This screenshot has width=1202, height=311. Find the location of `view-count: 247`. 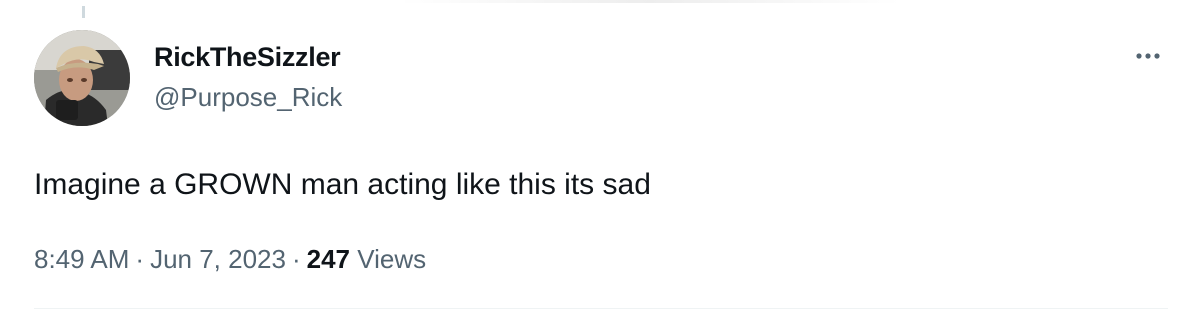

view-count: 247 is located at coordinates (328, 259).